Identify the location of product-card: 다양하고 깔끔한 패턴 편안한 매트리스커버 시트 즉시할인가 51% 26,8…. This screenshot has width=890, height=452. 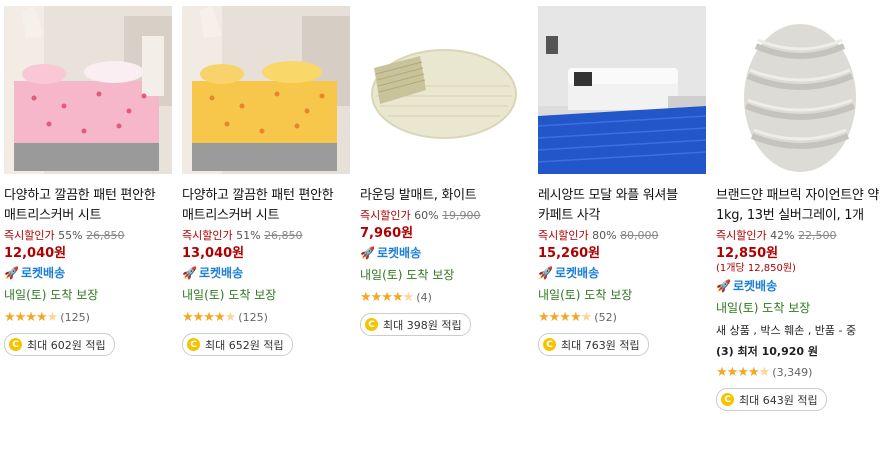
(266, 181).